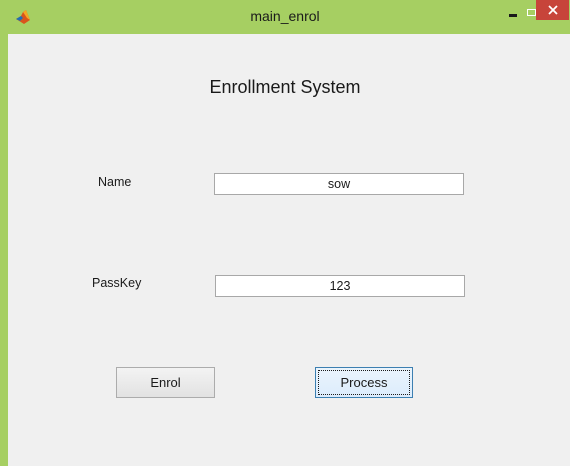 Image resolution: width=570 pixels, height=466 pixels. I want to click on process-button: Process, so click(364, 382).